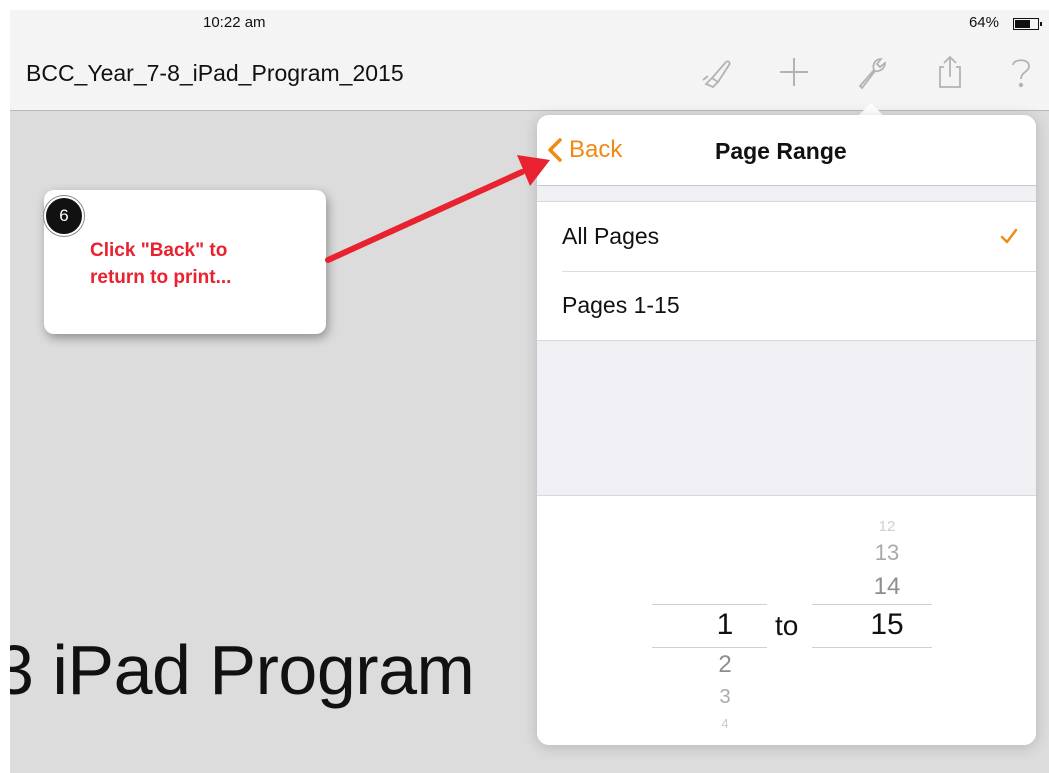 The width and height of the screenshot is (1049, 773). Describe the element at coordinates (983, 22) in the screenshot. I see `battery-percentage: 64%` at that location.